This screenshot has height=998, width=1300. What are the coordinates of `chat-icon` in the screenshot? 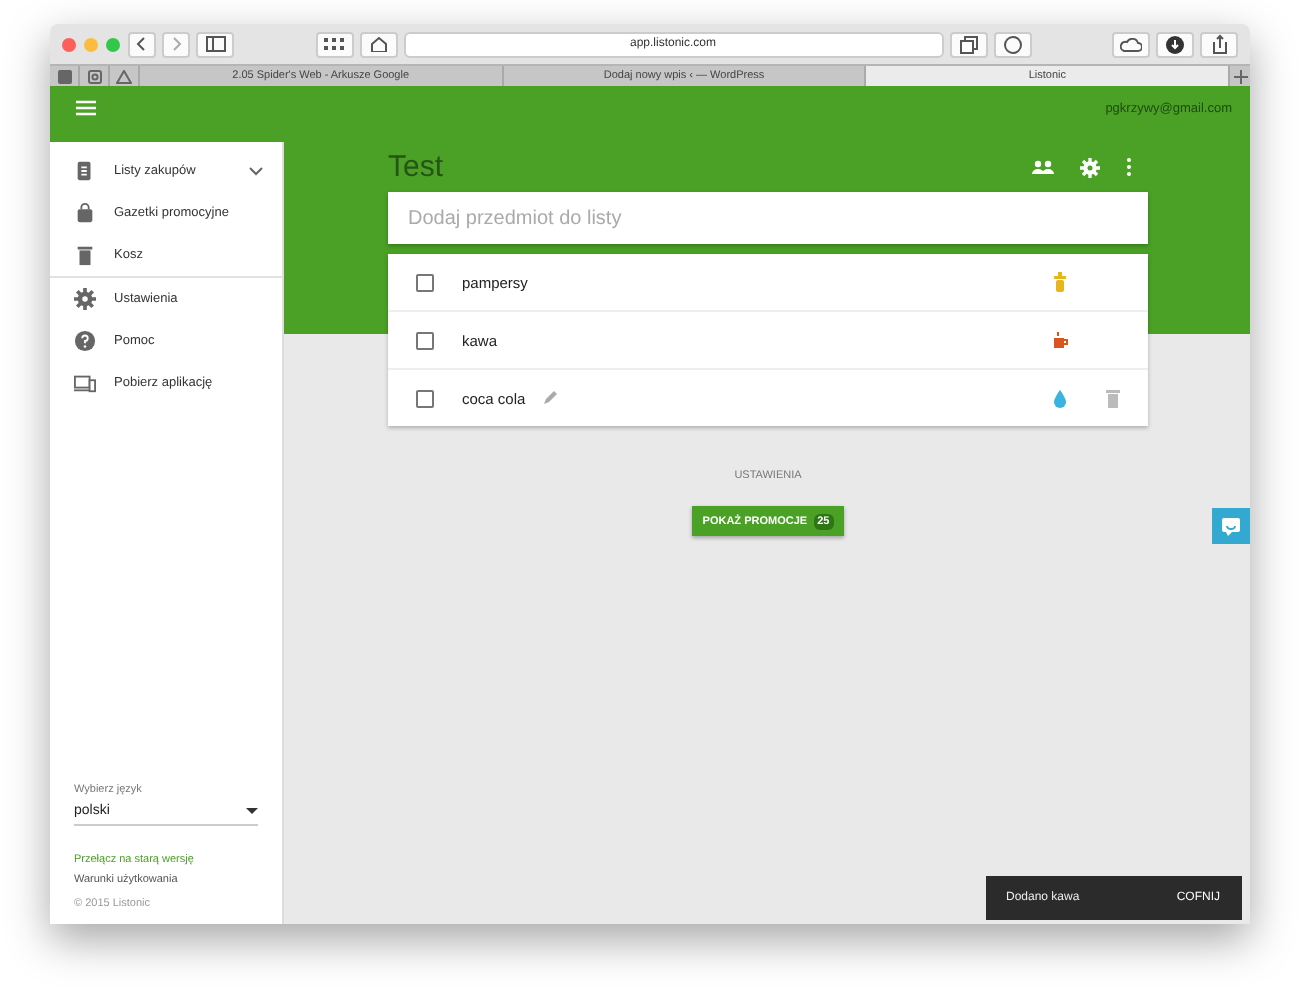 It's located at (1231, 526).